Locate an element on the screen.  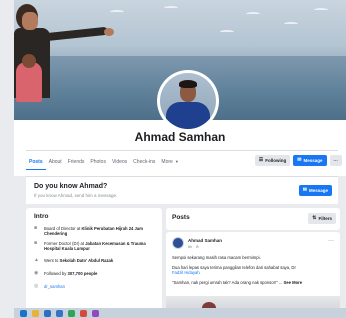
post-options-icon: ··· is located at coordinates (331, 241).